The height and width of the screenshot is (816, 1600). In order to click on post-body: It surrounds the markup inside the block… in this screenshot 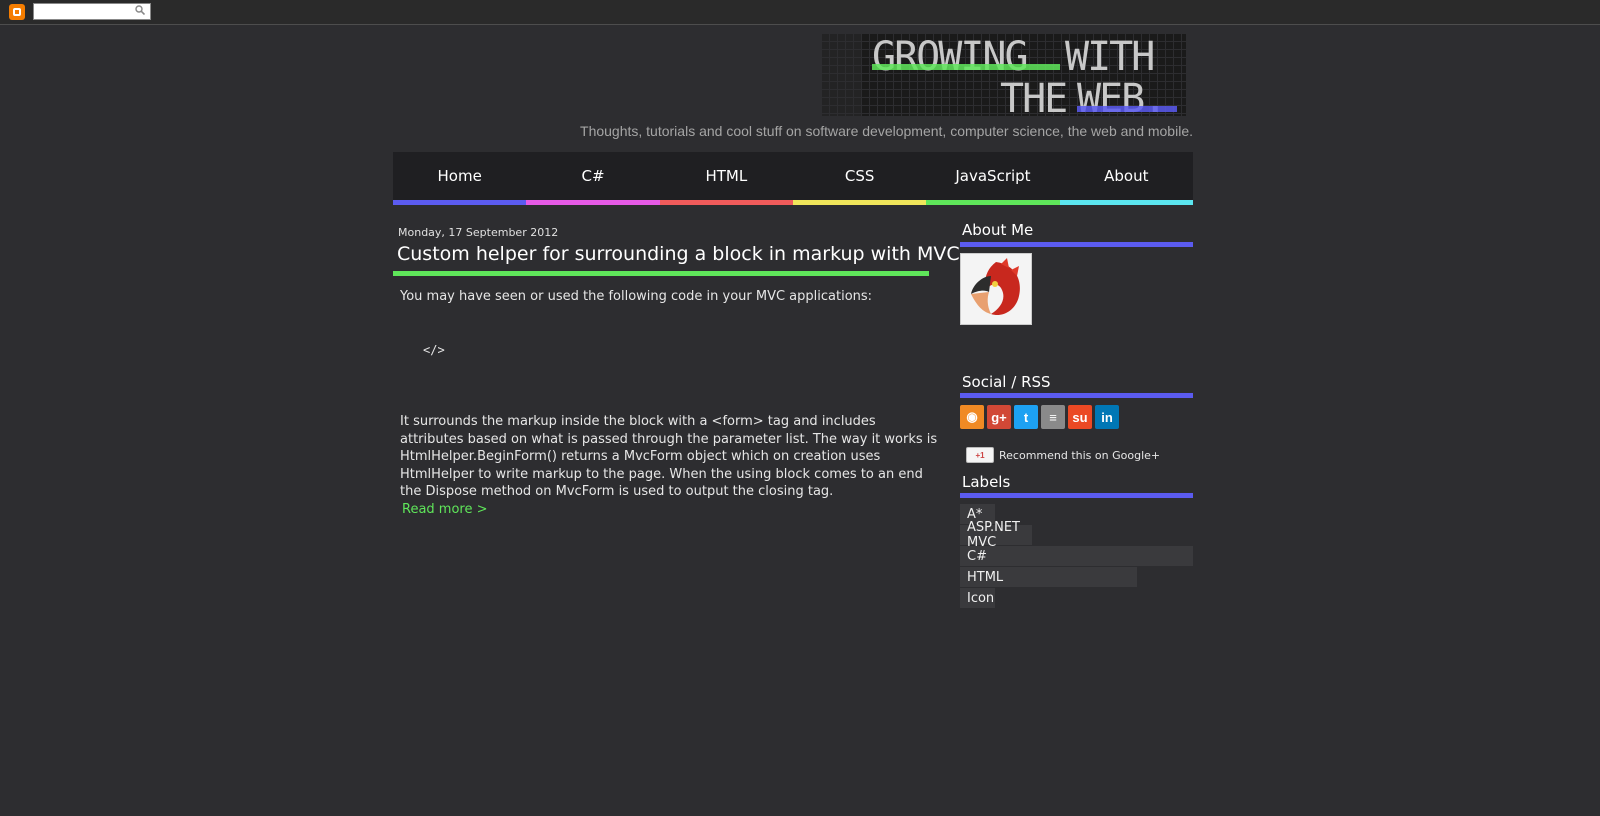, I will do `click(670, 457)`.